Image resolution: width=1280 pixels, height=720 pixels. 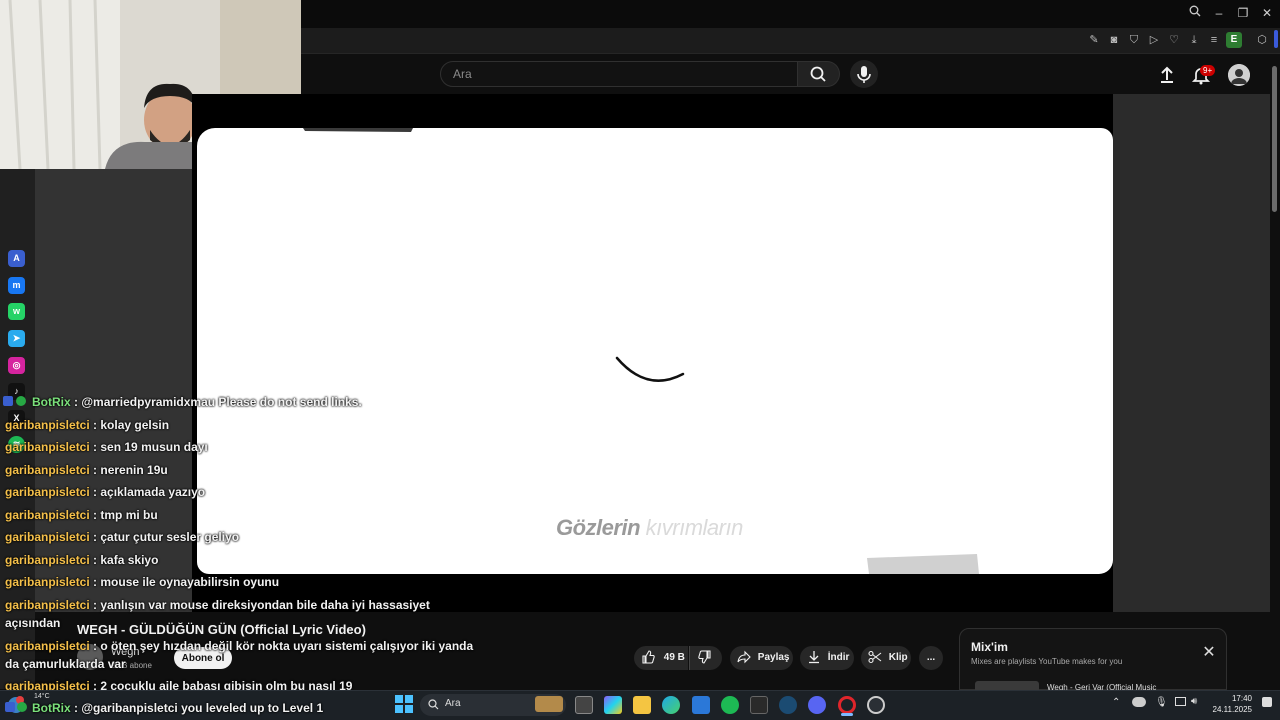 I want to click on notification-center-icon, so click(x=1267, y=702).